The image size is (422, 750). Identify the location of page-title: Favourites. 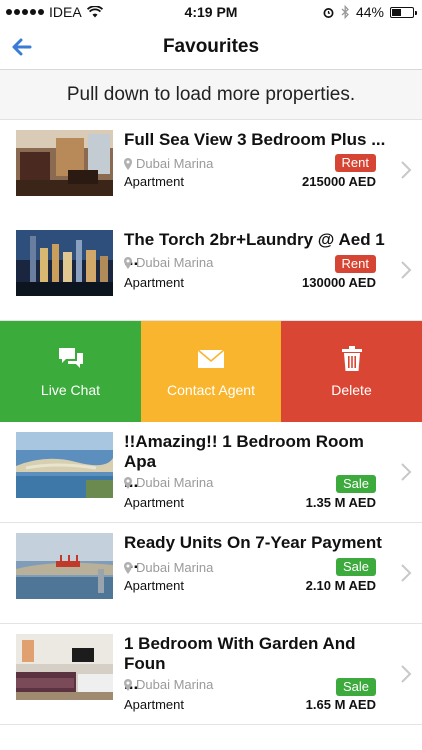
(211, 46).